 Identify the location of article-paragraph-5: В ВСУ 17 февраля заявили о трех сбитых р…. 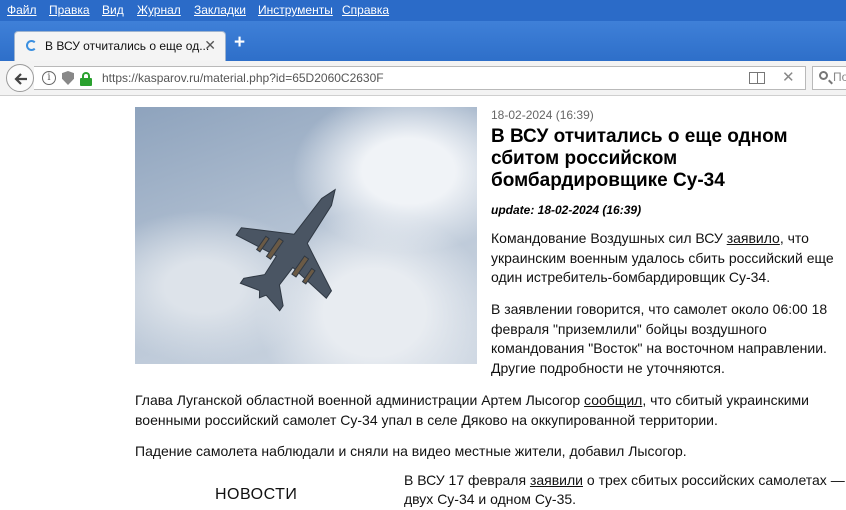
(624, 480).